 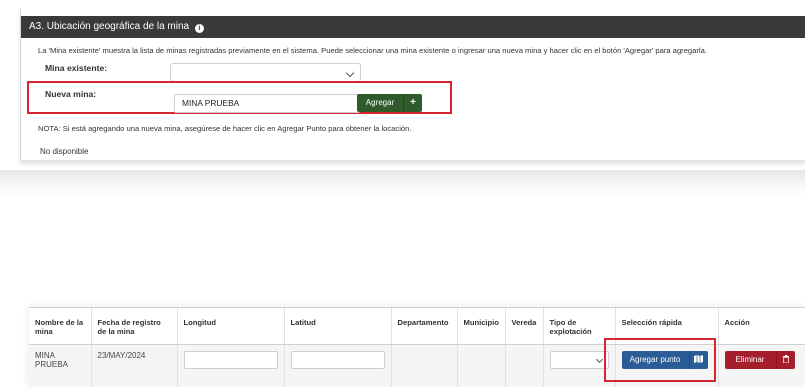 I want to click on vereda-cell, so click(x=524, y=365).